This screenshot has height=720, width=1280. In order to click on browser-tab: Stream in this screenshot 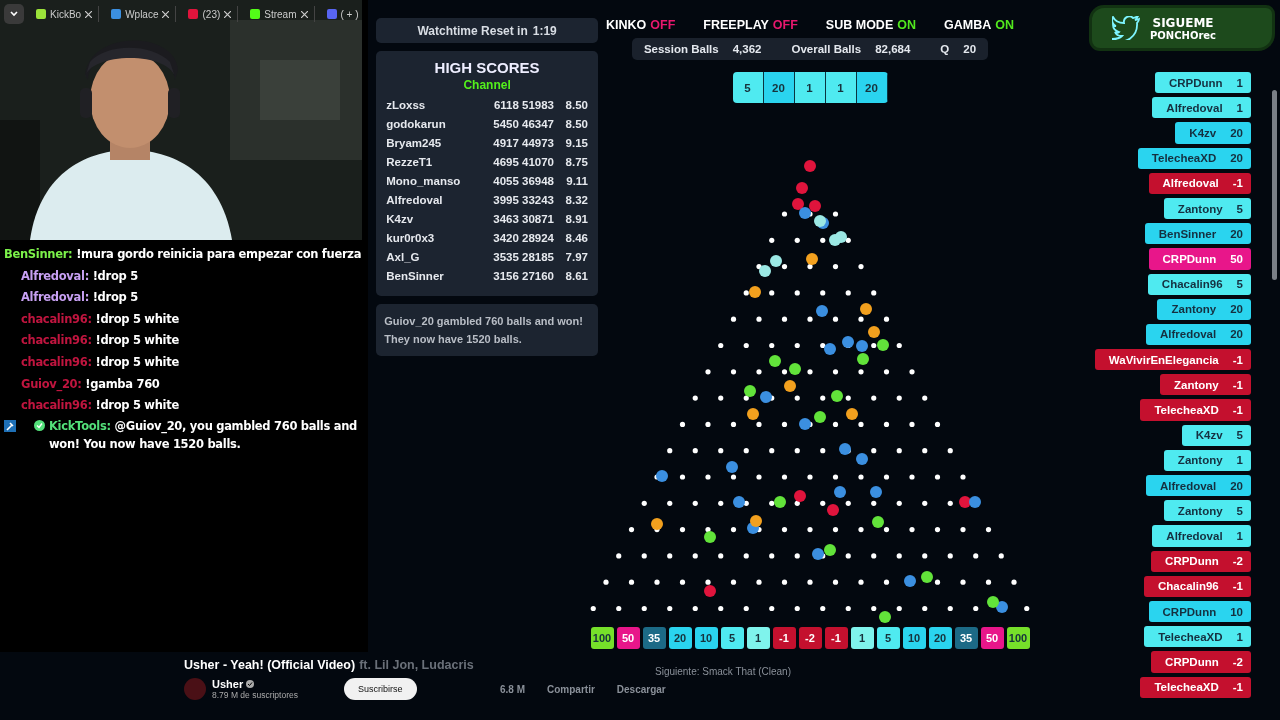, I will do `click(279, 14)`.